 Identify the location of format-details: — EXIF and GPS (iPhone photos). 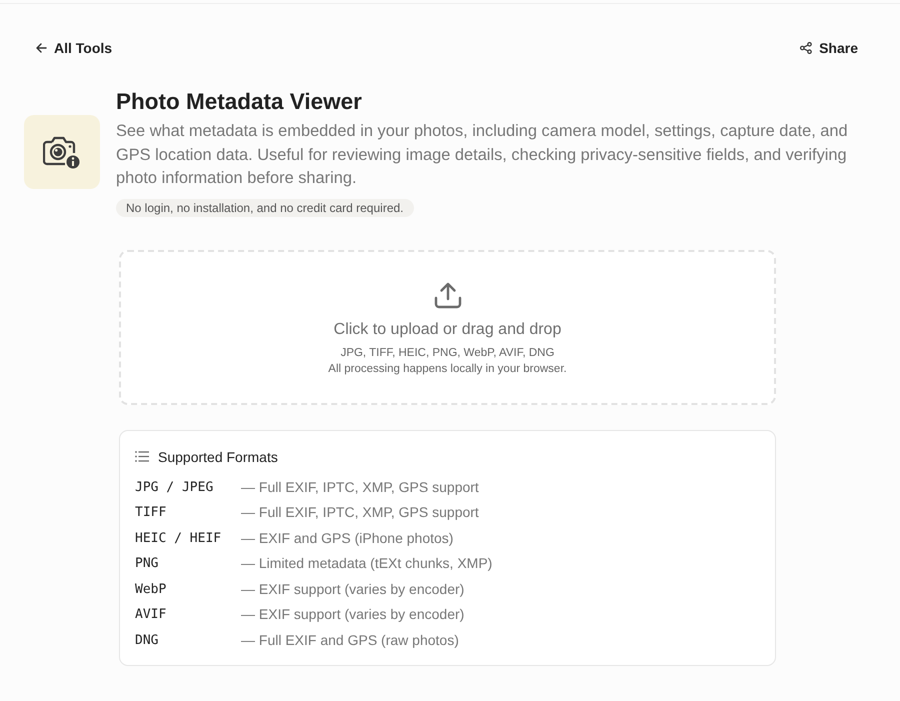
(347, 538).